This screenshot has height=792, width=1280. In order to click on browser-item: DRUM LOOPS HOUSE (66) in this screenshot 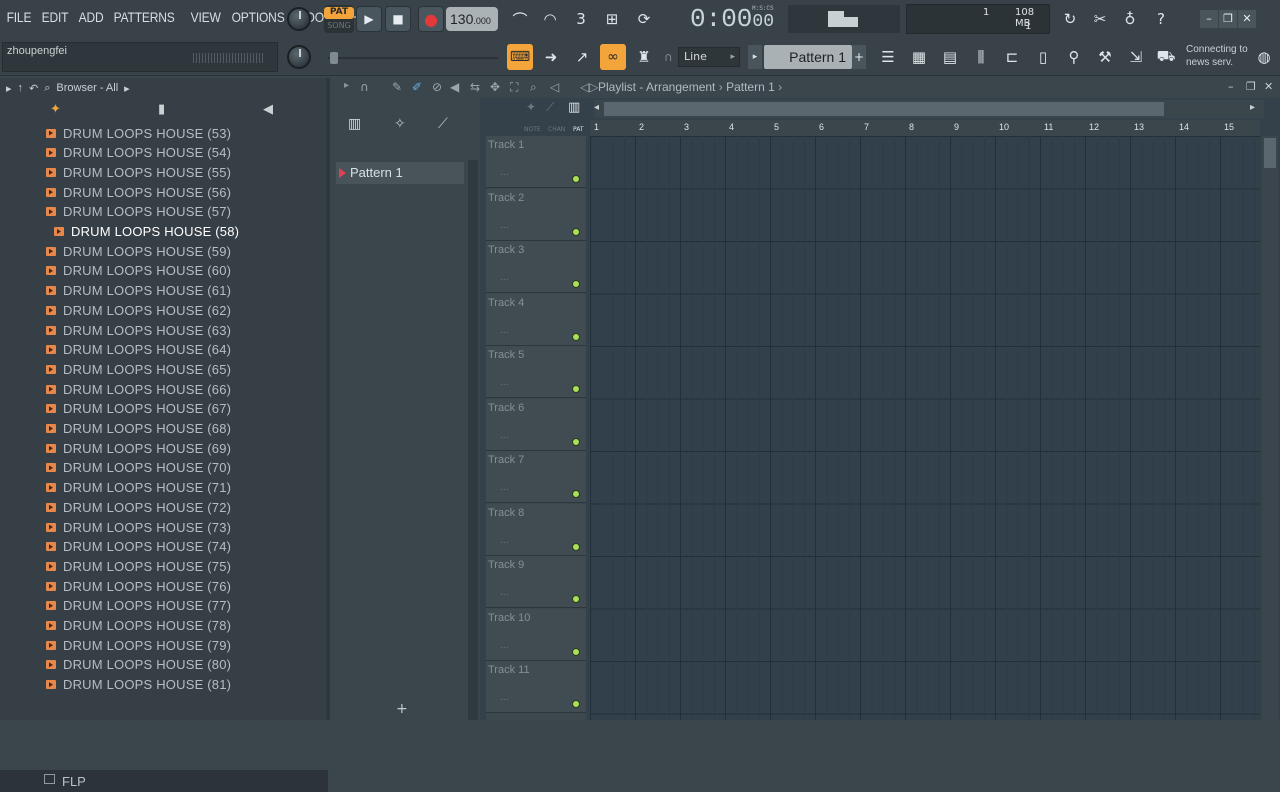, I will do `click(138, 389)`.